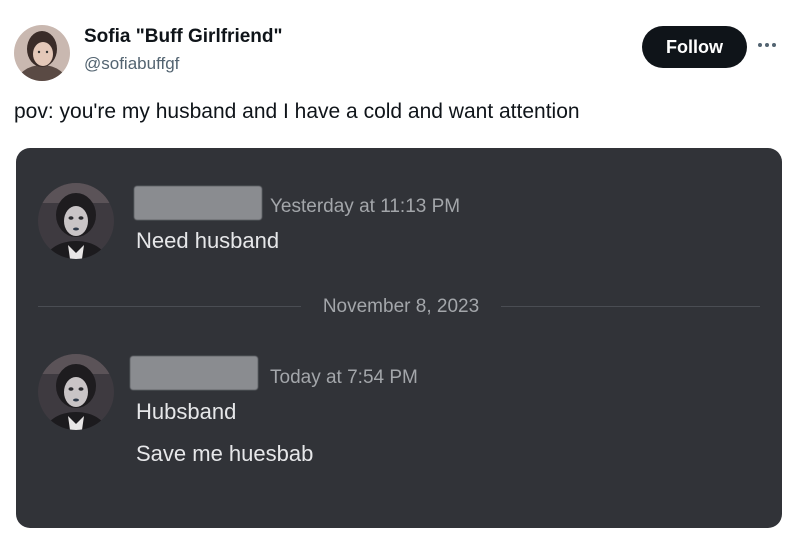  I want to click on message-timestamp: Today at 7:54 PM, so click(344, 377).